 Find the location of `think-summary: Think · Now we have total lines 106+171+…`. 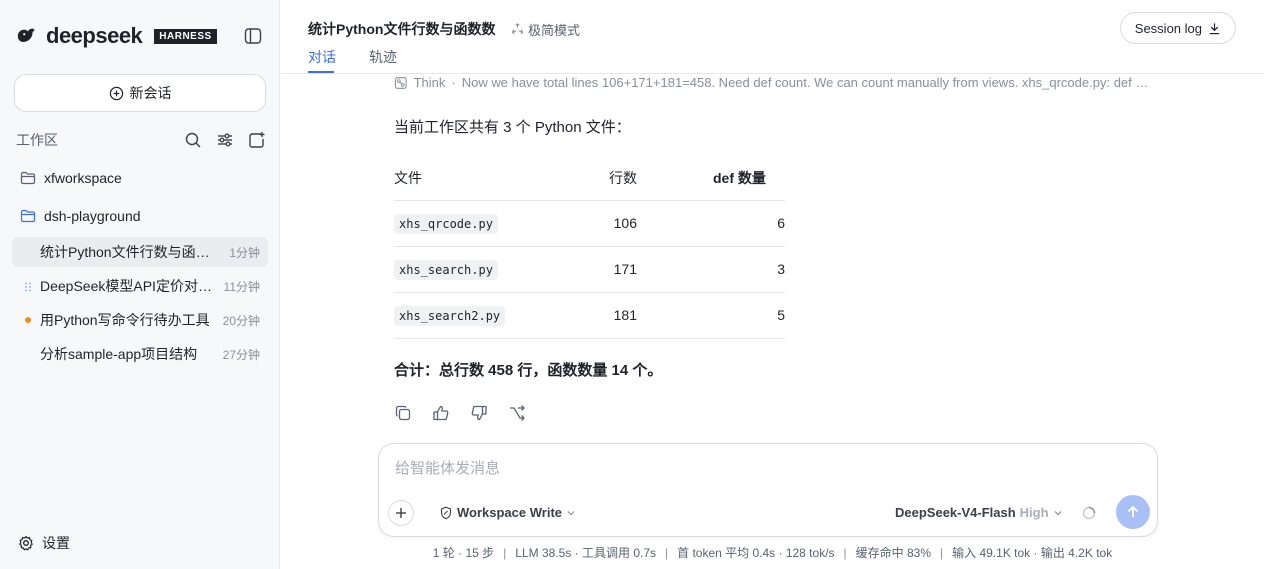

think-summary: Think · Now we have total lines 106+171+… is located at coordinates (774, 82).